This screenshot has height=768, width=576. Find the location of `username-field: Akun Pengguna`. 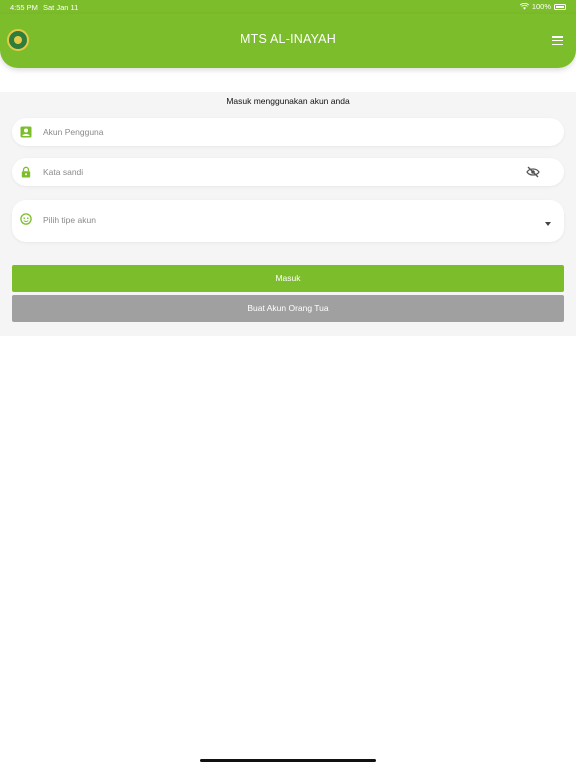

username-field: Akun Pengguna is located at coordinates (288, 132).